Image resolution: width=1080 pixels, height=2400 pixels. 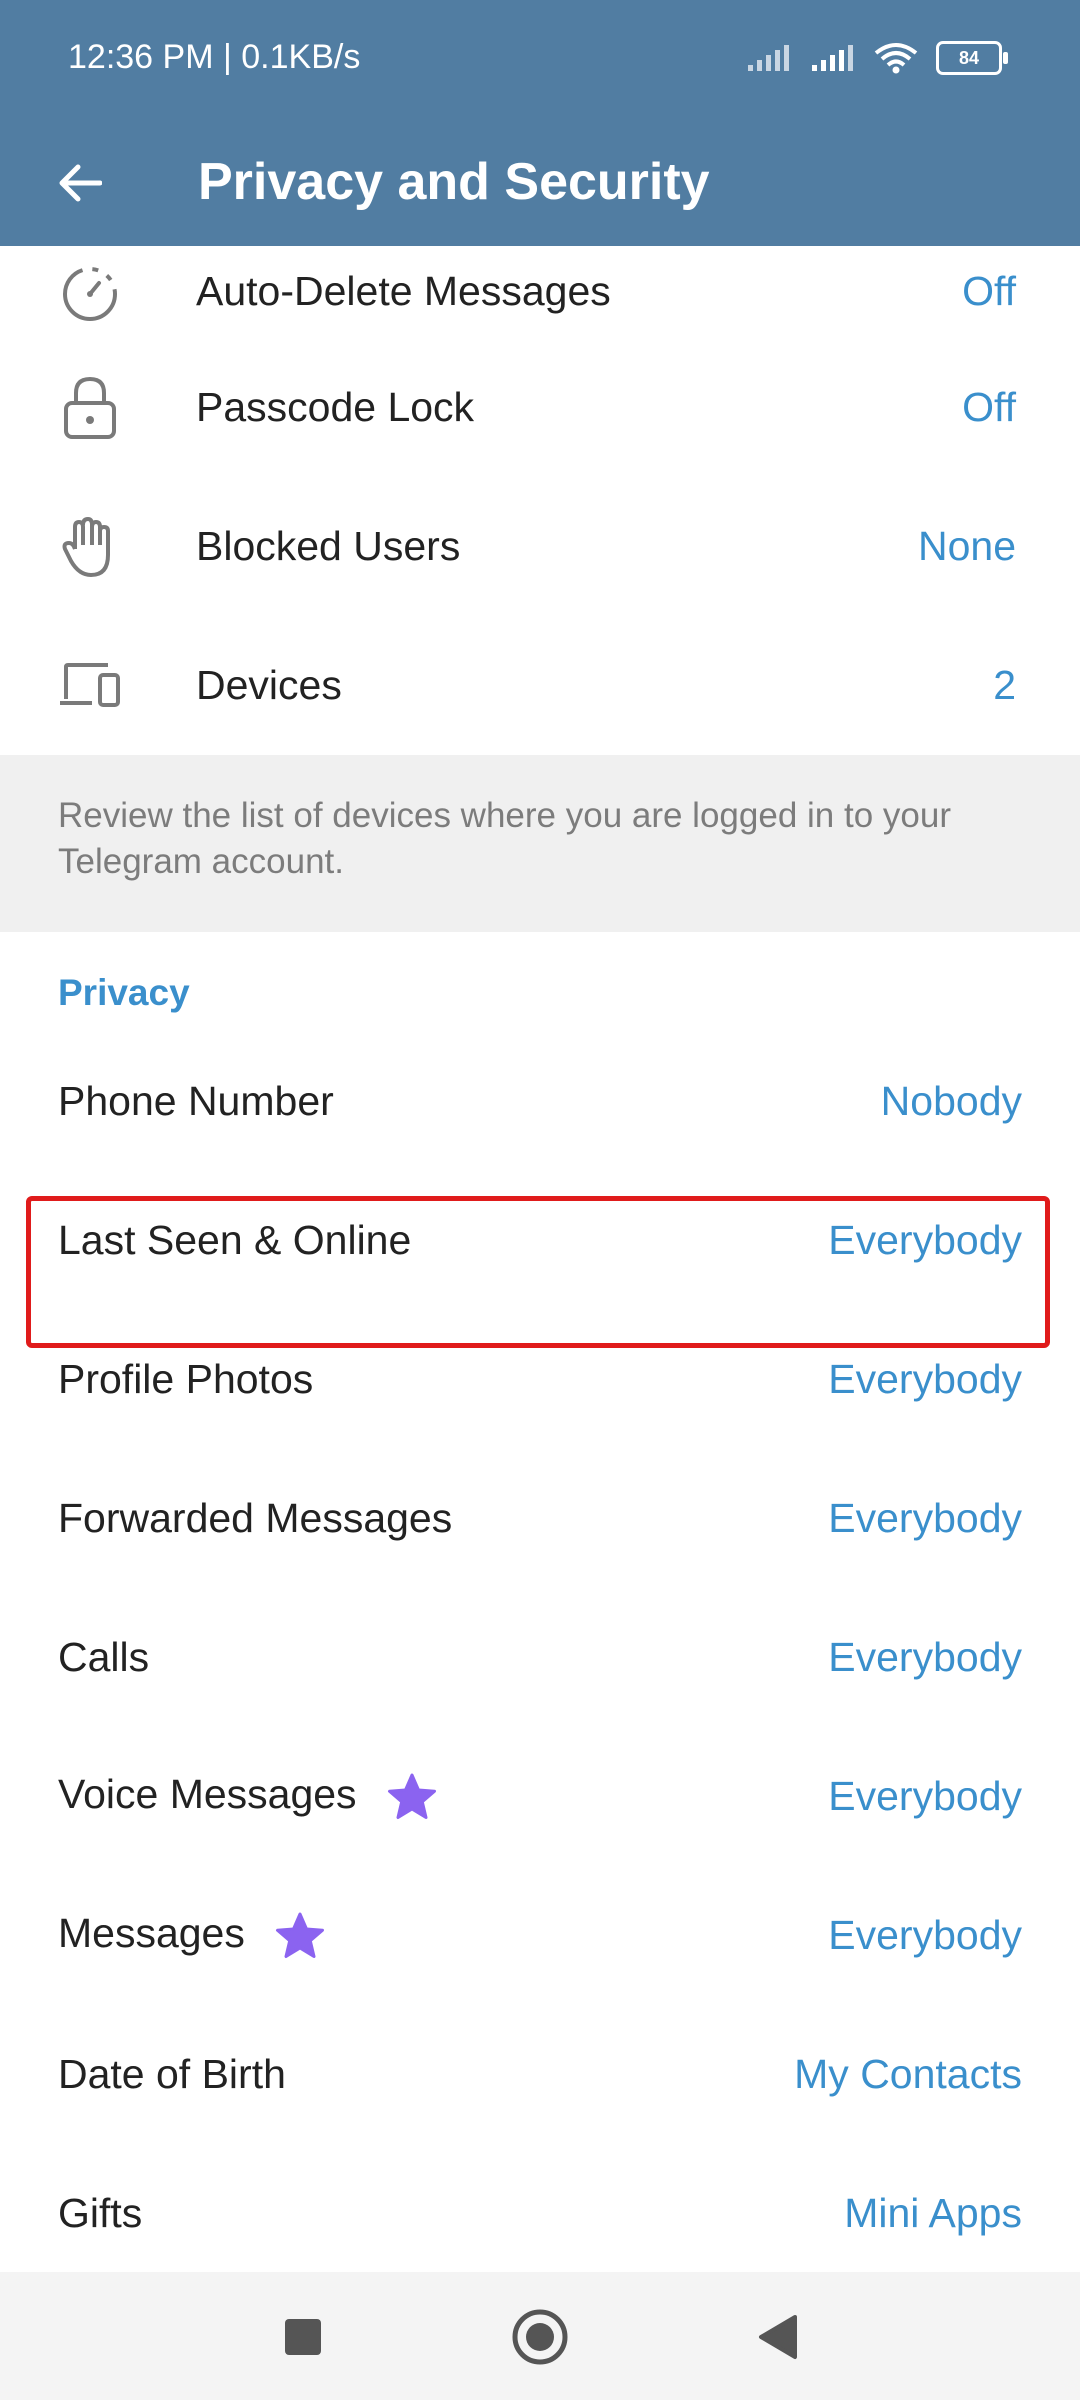 I want to click on row-value: None, so click(x=966, y=546).